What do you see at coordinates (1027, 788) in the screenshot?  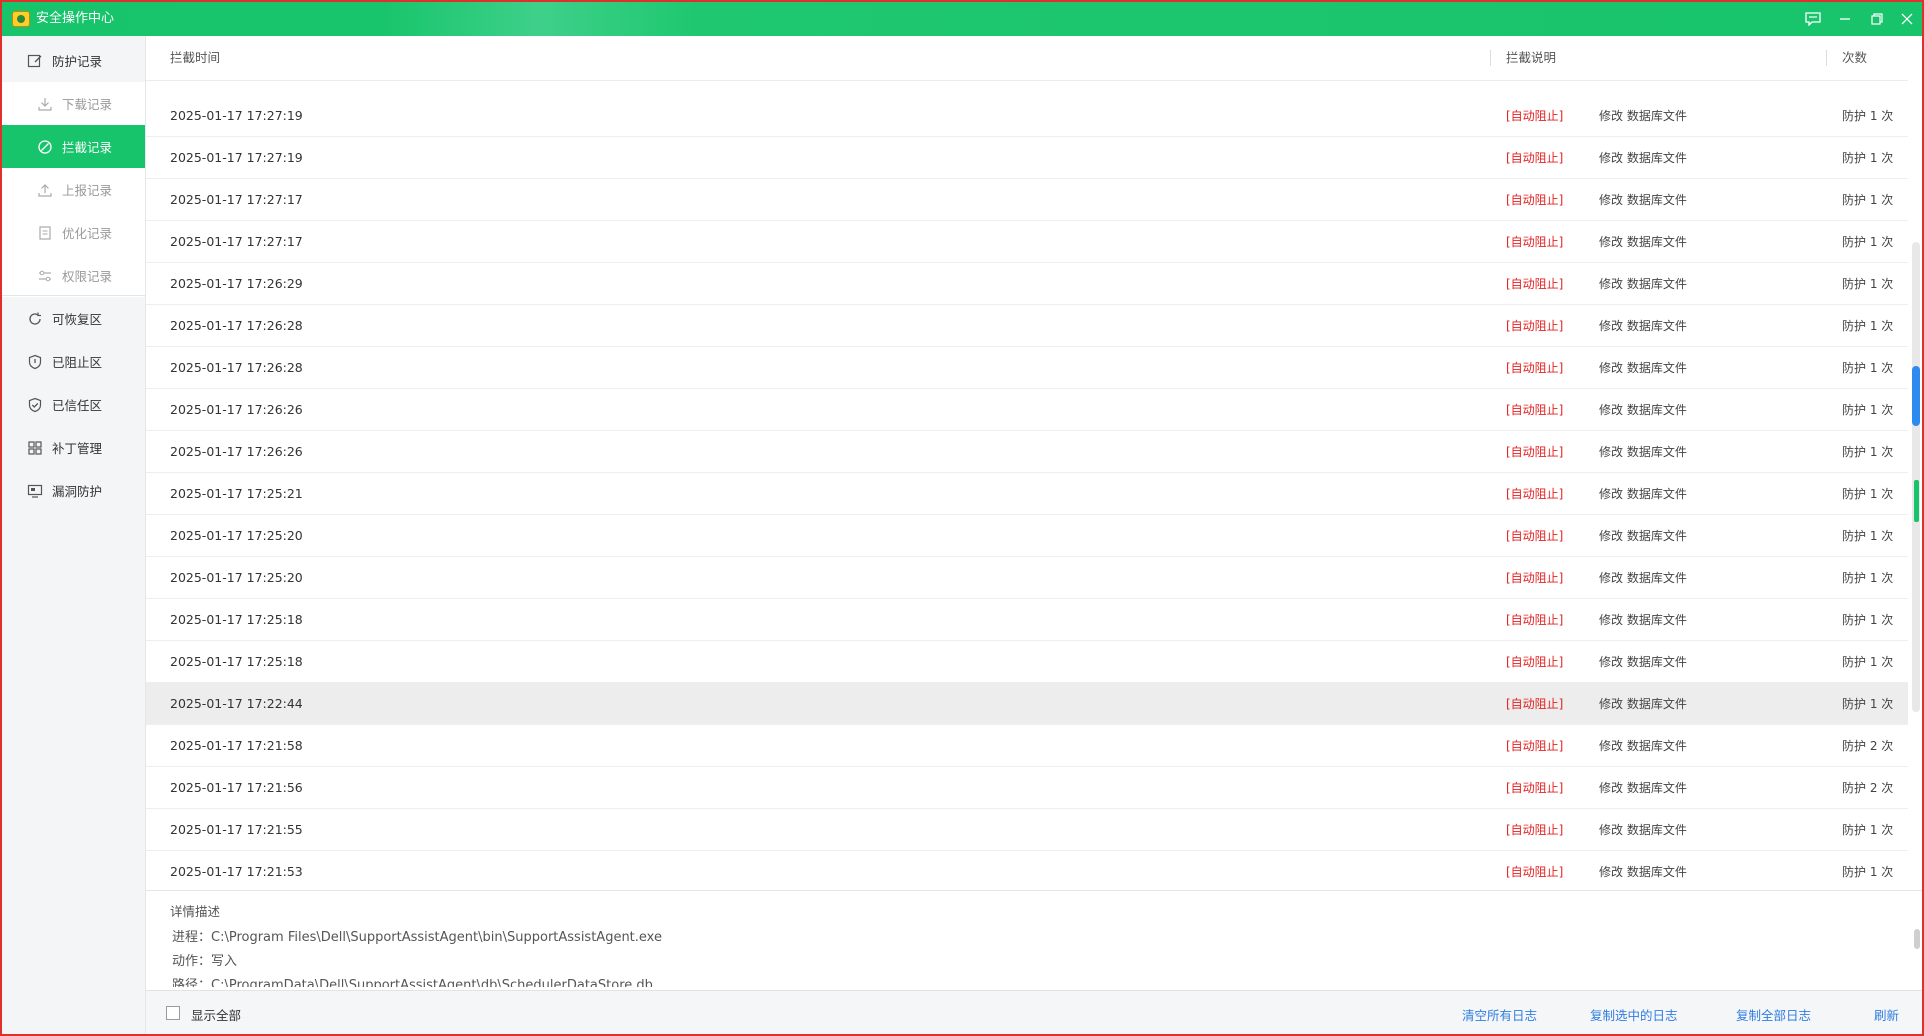 I see `table-row: 2025-01-17 17:21:56 [自动阻止] 修改 数据库文件 防护 2 次` at bounding box center [1027, 788].